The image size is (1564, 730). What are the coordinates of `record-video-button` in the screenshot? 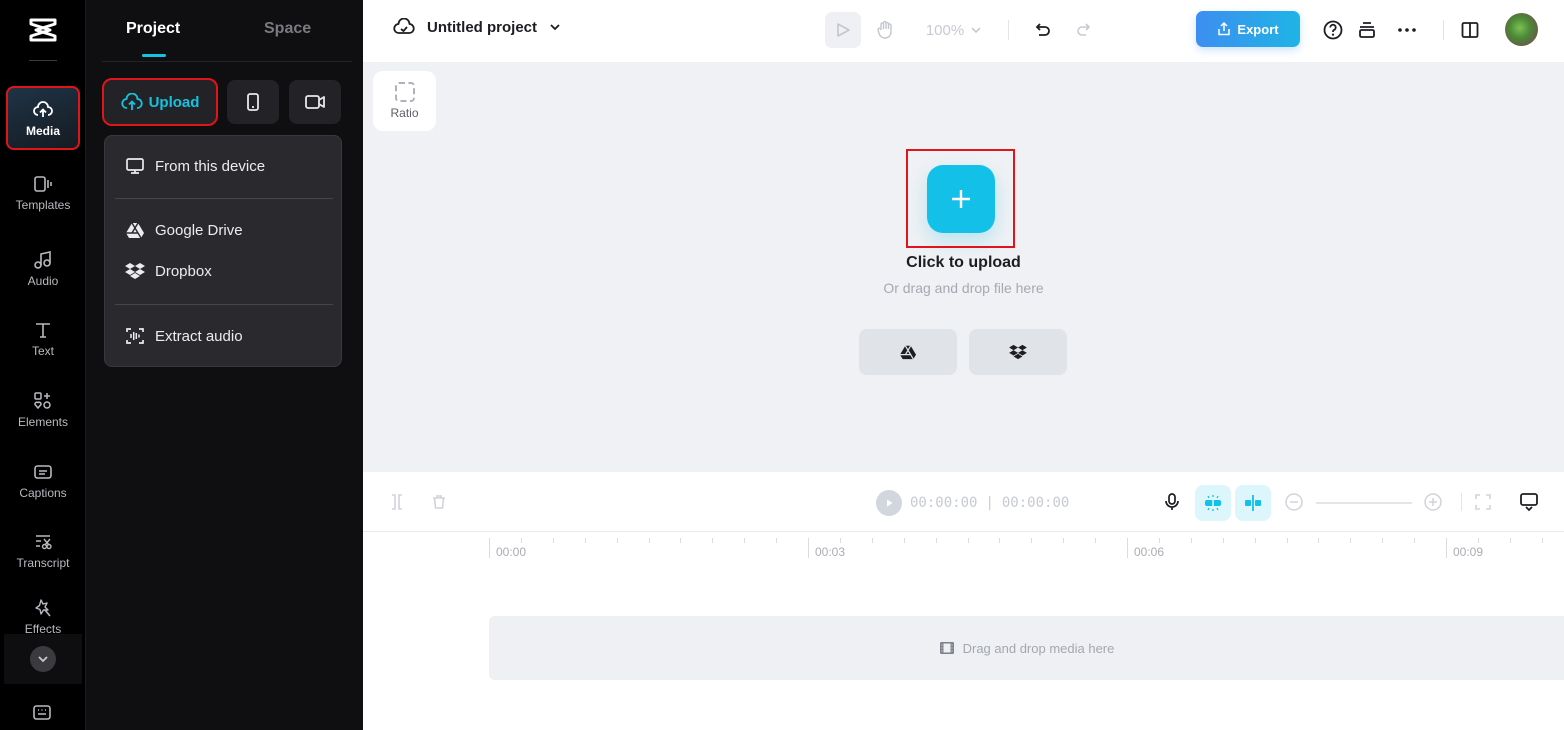 It's located at (315, 102).